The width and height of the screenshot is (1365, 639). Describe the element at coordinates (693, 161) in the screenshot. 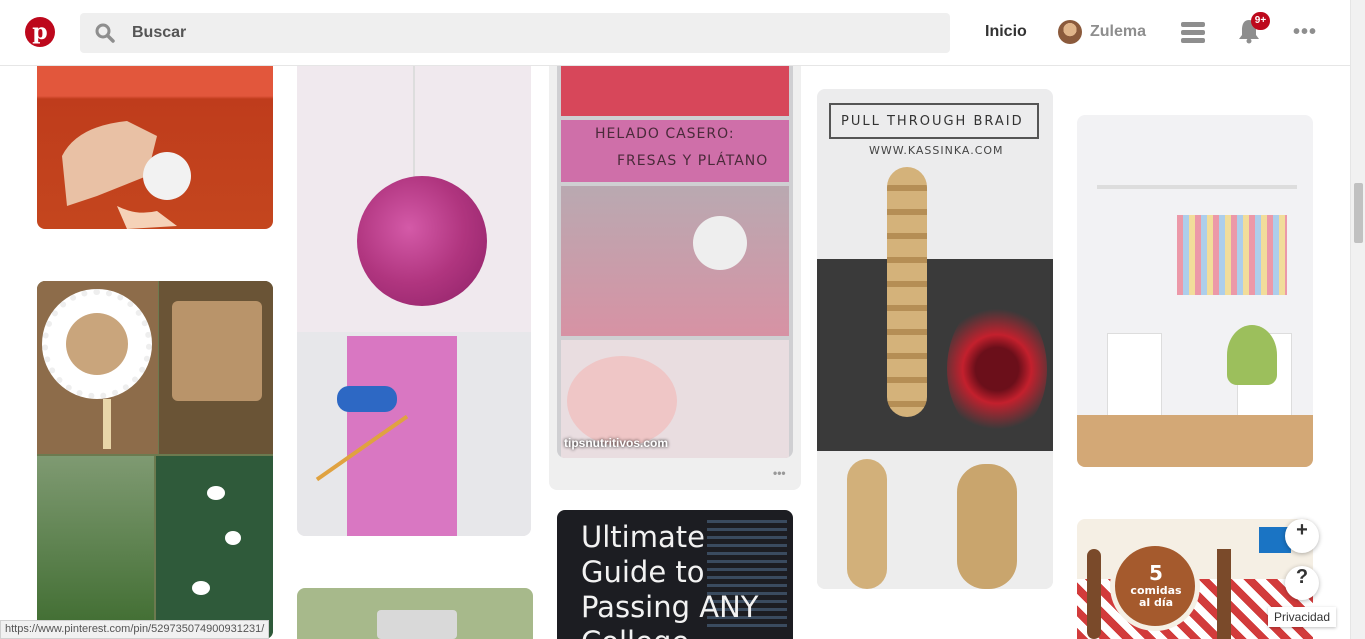

I see `recipe-title-line2: FRESAS Y PLÁTANO` at that location.